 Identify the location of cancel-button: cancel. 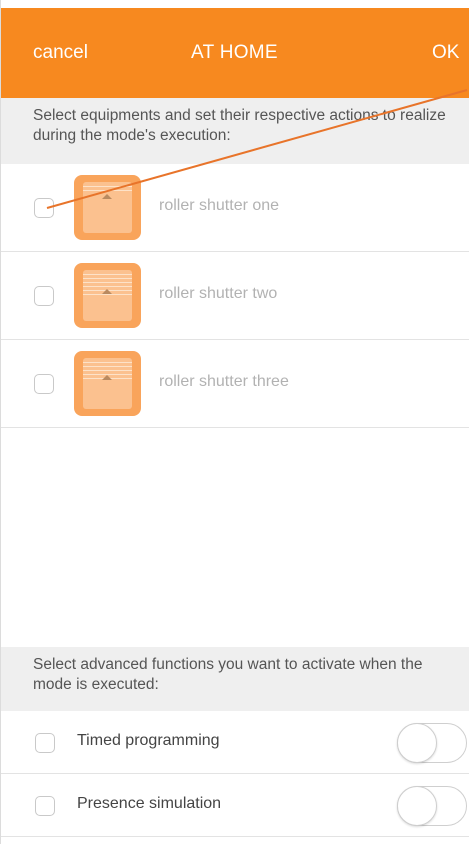
(60, 53).